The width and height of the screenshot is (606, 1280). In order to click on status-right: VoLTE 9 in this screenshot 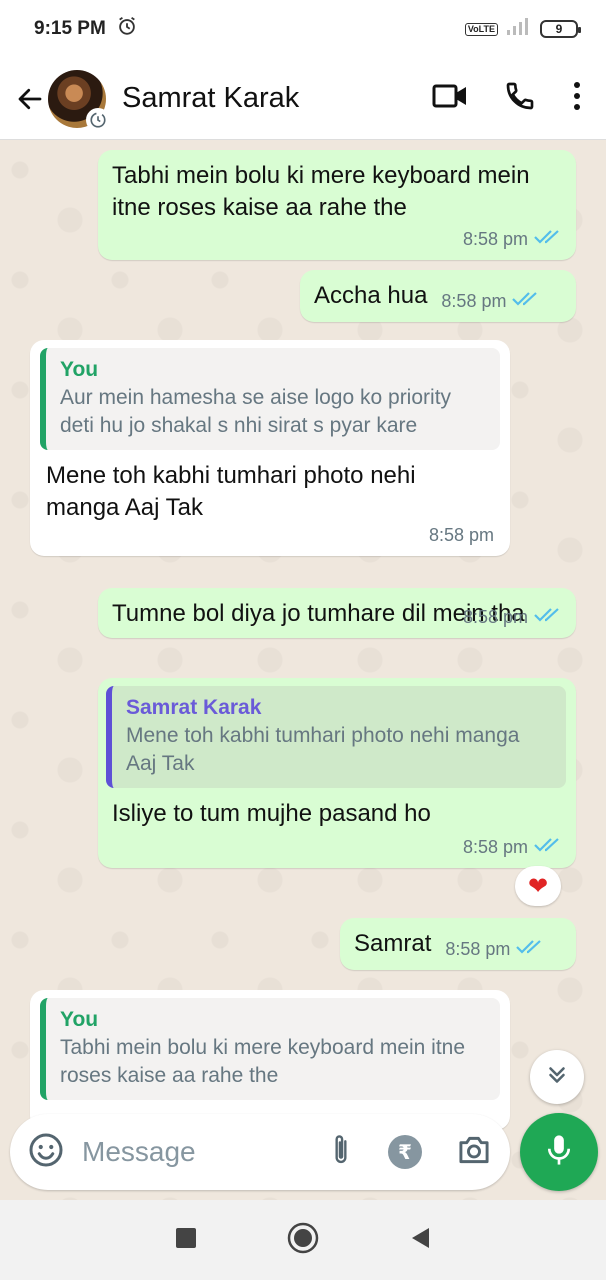, I will do `click(522, 29)`.